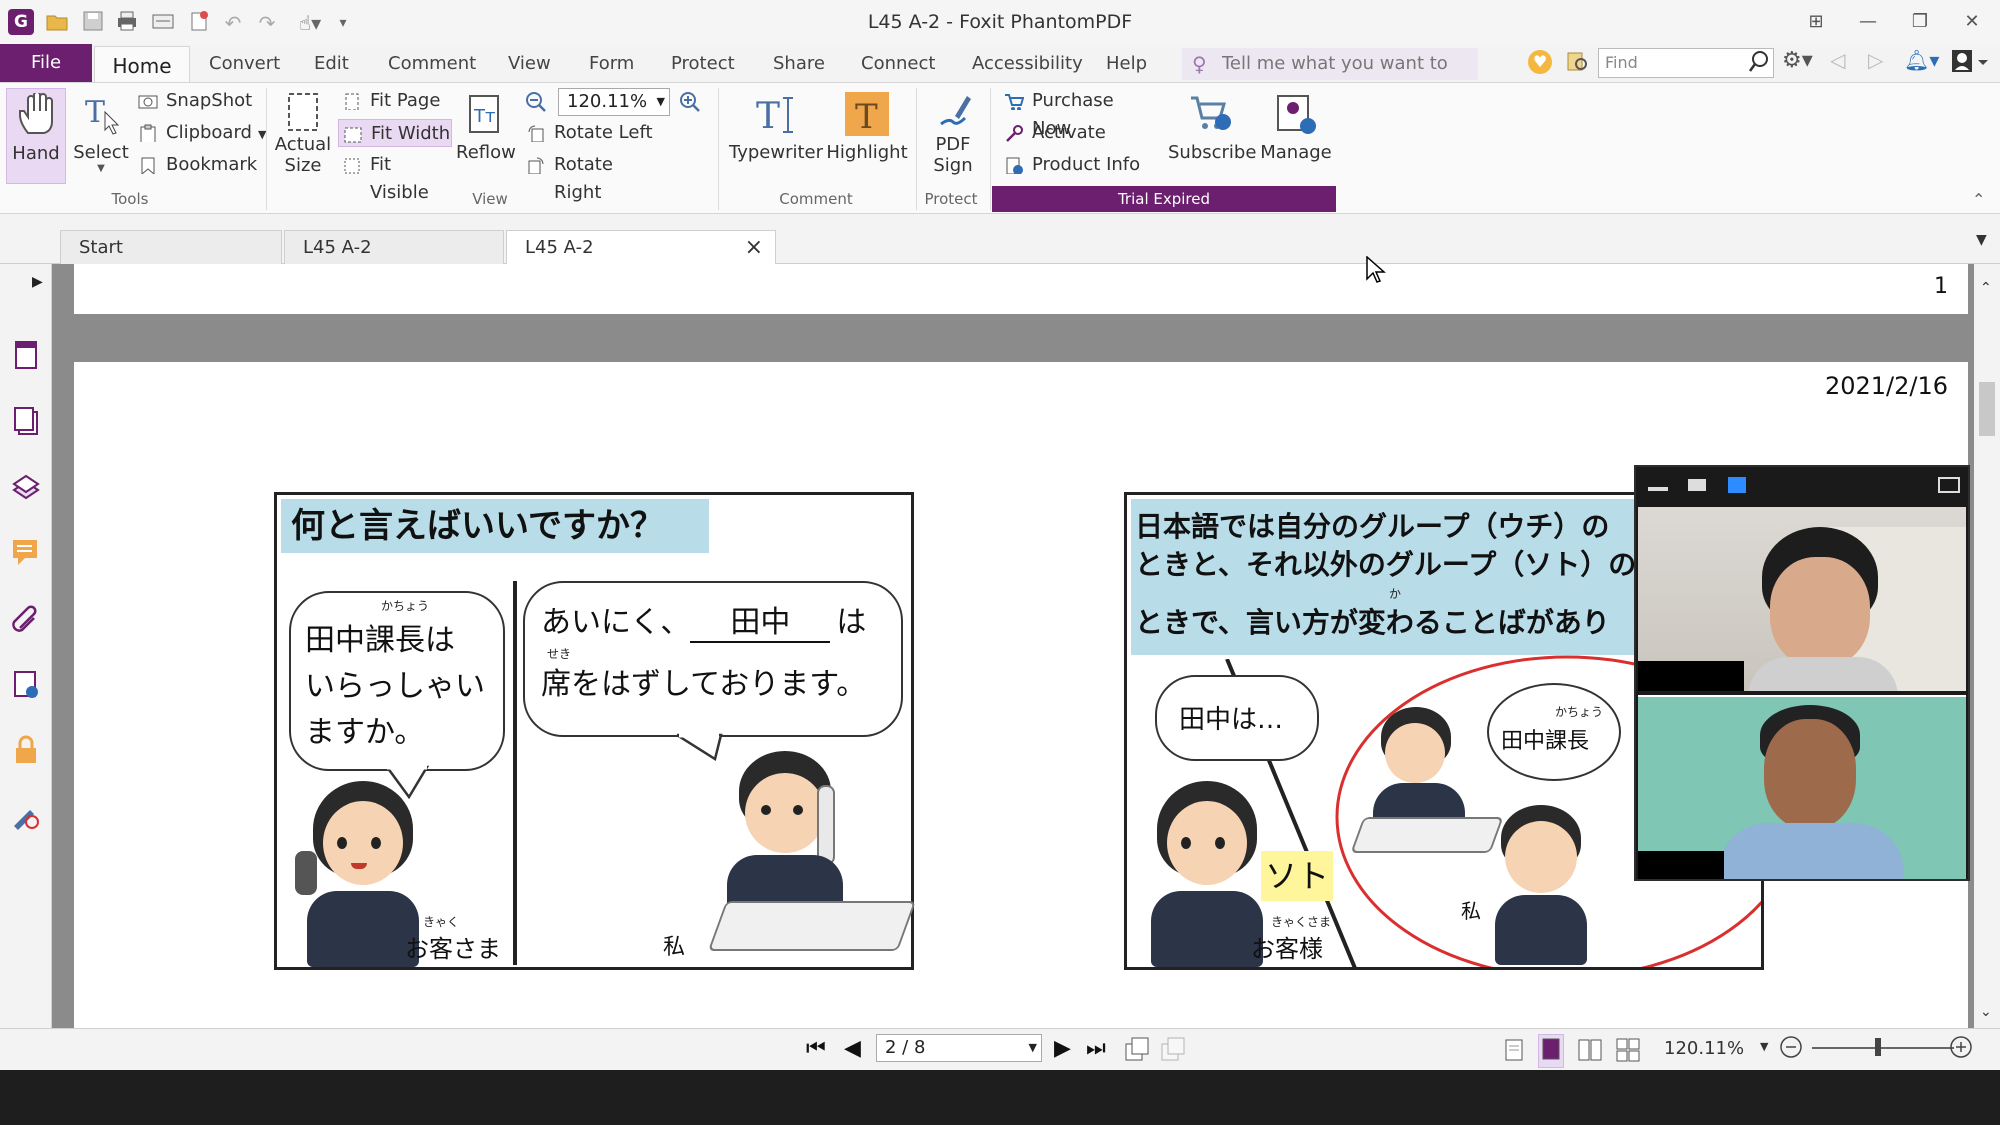  I want to click on pages-icon, so click(26, 420).